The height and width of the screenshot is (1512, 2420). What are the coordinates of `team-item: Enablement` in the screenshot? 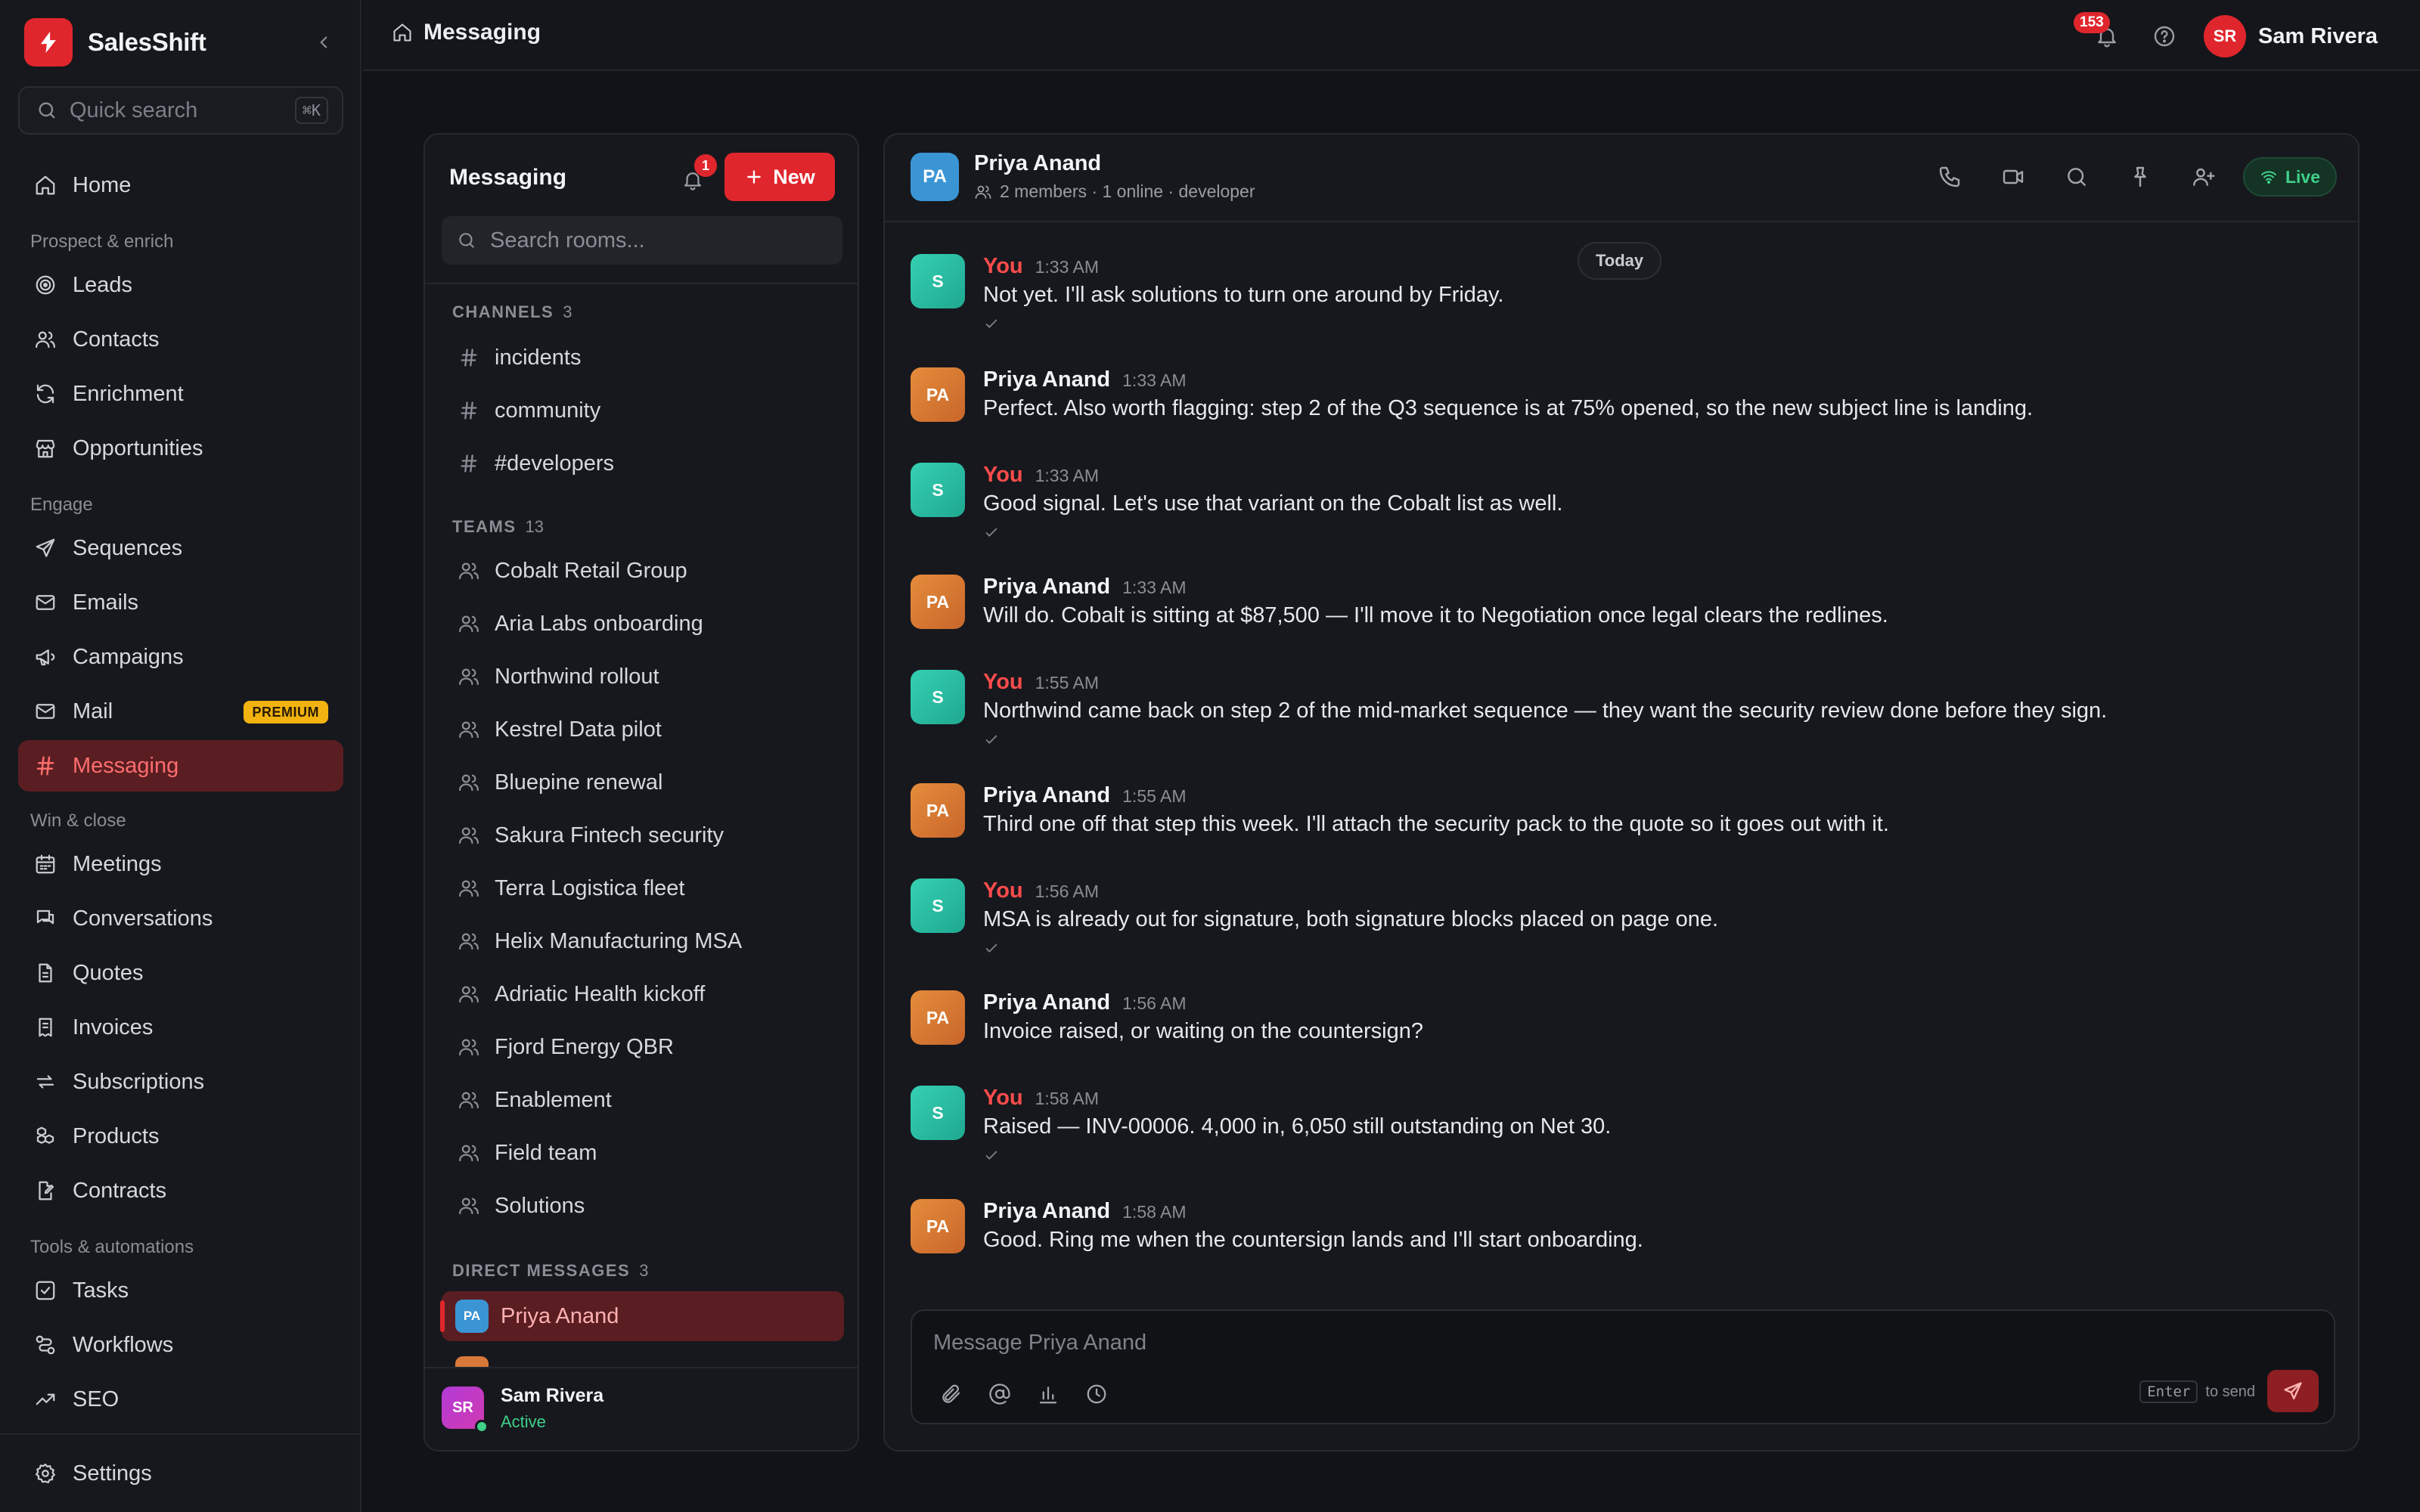 It's located at (643, 1100).